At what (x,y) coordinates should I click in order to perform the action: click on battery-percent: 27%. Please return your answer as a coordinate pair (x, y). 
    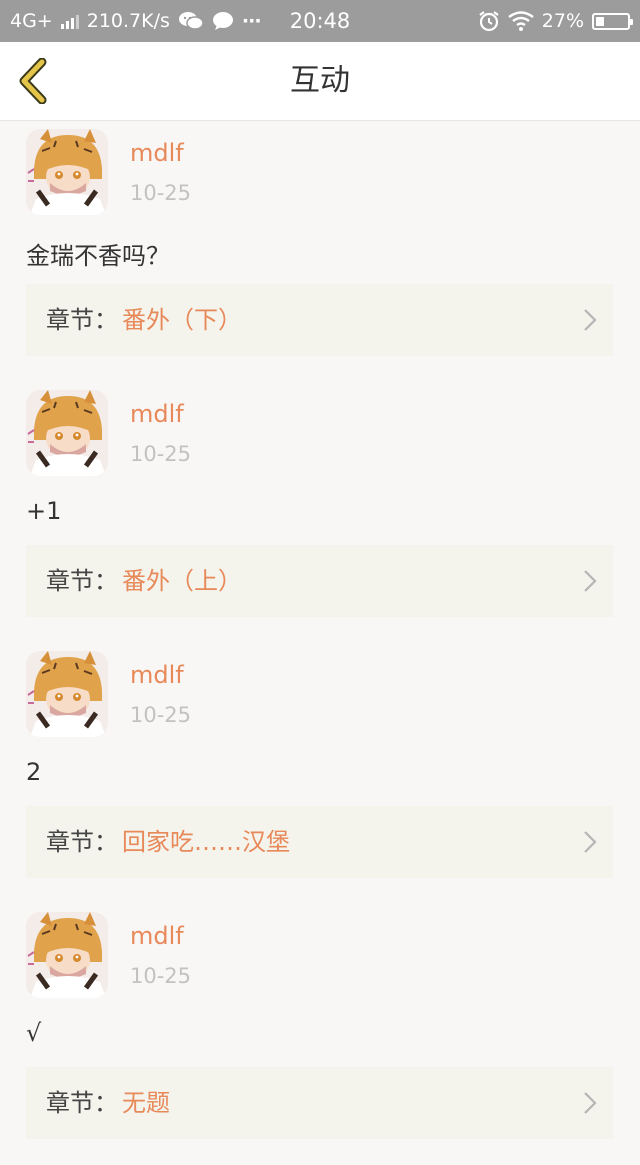
    Looking at the image, I should click on (562, 21).